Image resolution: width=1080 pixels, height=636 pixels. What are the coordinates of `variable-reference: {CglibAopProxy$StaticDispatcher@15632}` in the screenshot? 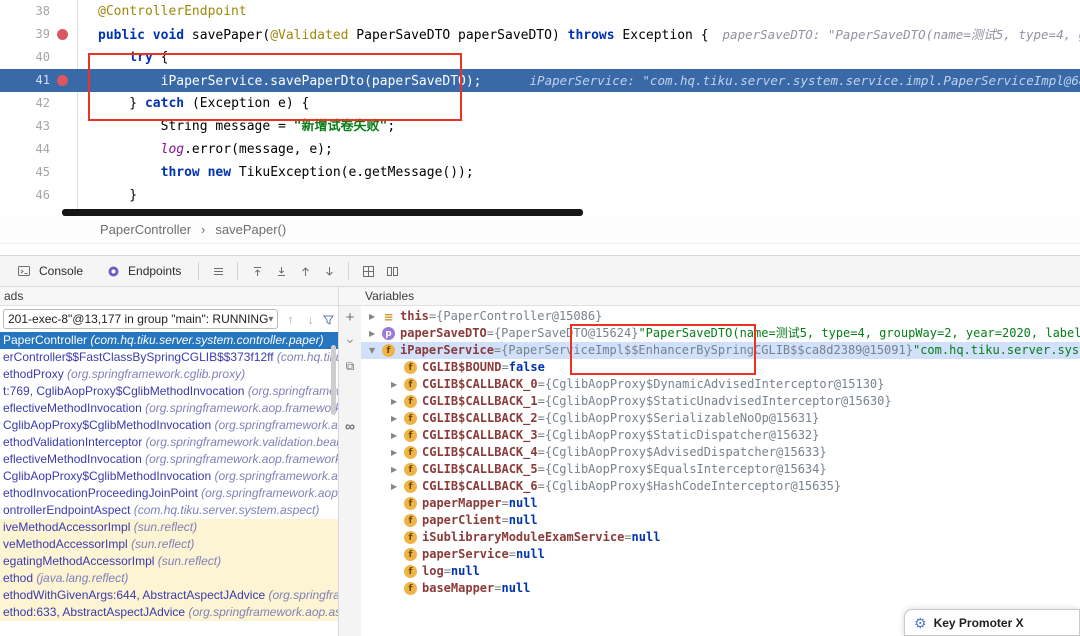 It's located at (682, 435).